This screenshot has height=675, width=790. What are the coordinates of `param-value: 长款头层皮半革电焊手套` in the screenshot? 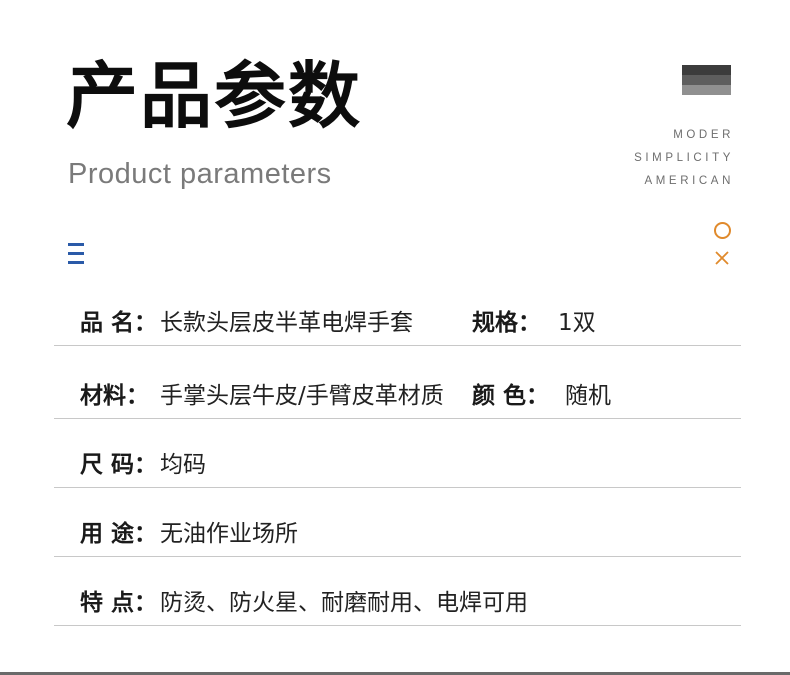 It's located at (286, 323).